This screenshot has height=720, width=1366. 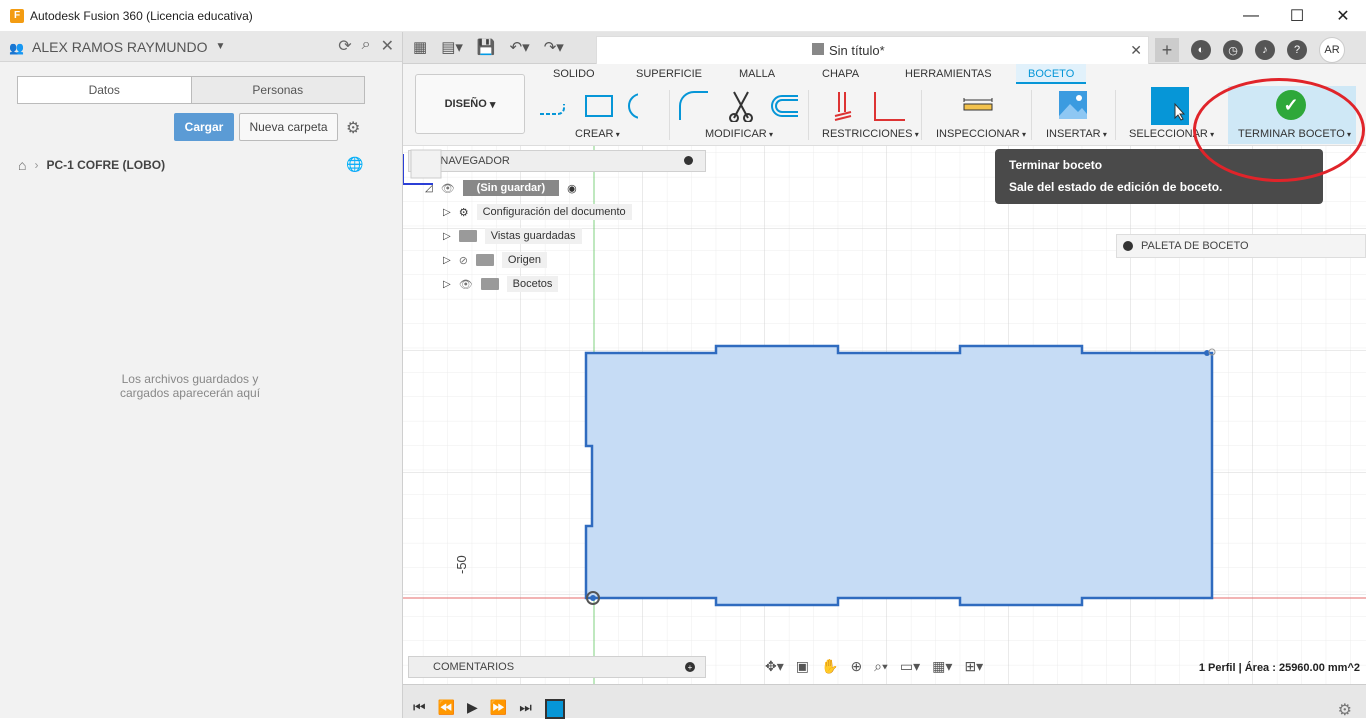 I want to click on group-insertar: INSERTAR, so click(x=1076, y=134).